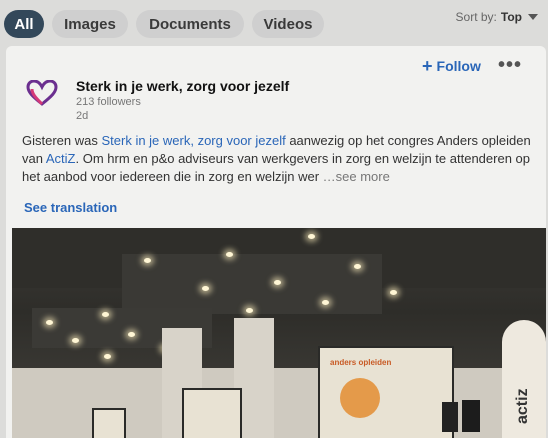  I want to click on chevron-down-icon, so click(533, 17).